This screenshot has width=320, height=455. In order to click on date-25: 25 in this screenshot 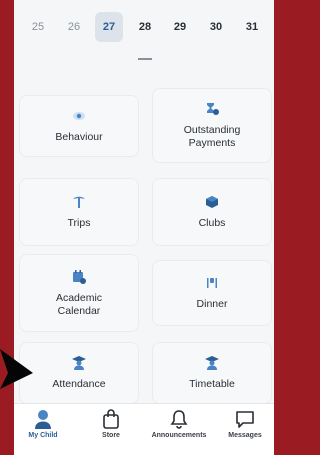, I will do `click(38, 27)`.